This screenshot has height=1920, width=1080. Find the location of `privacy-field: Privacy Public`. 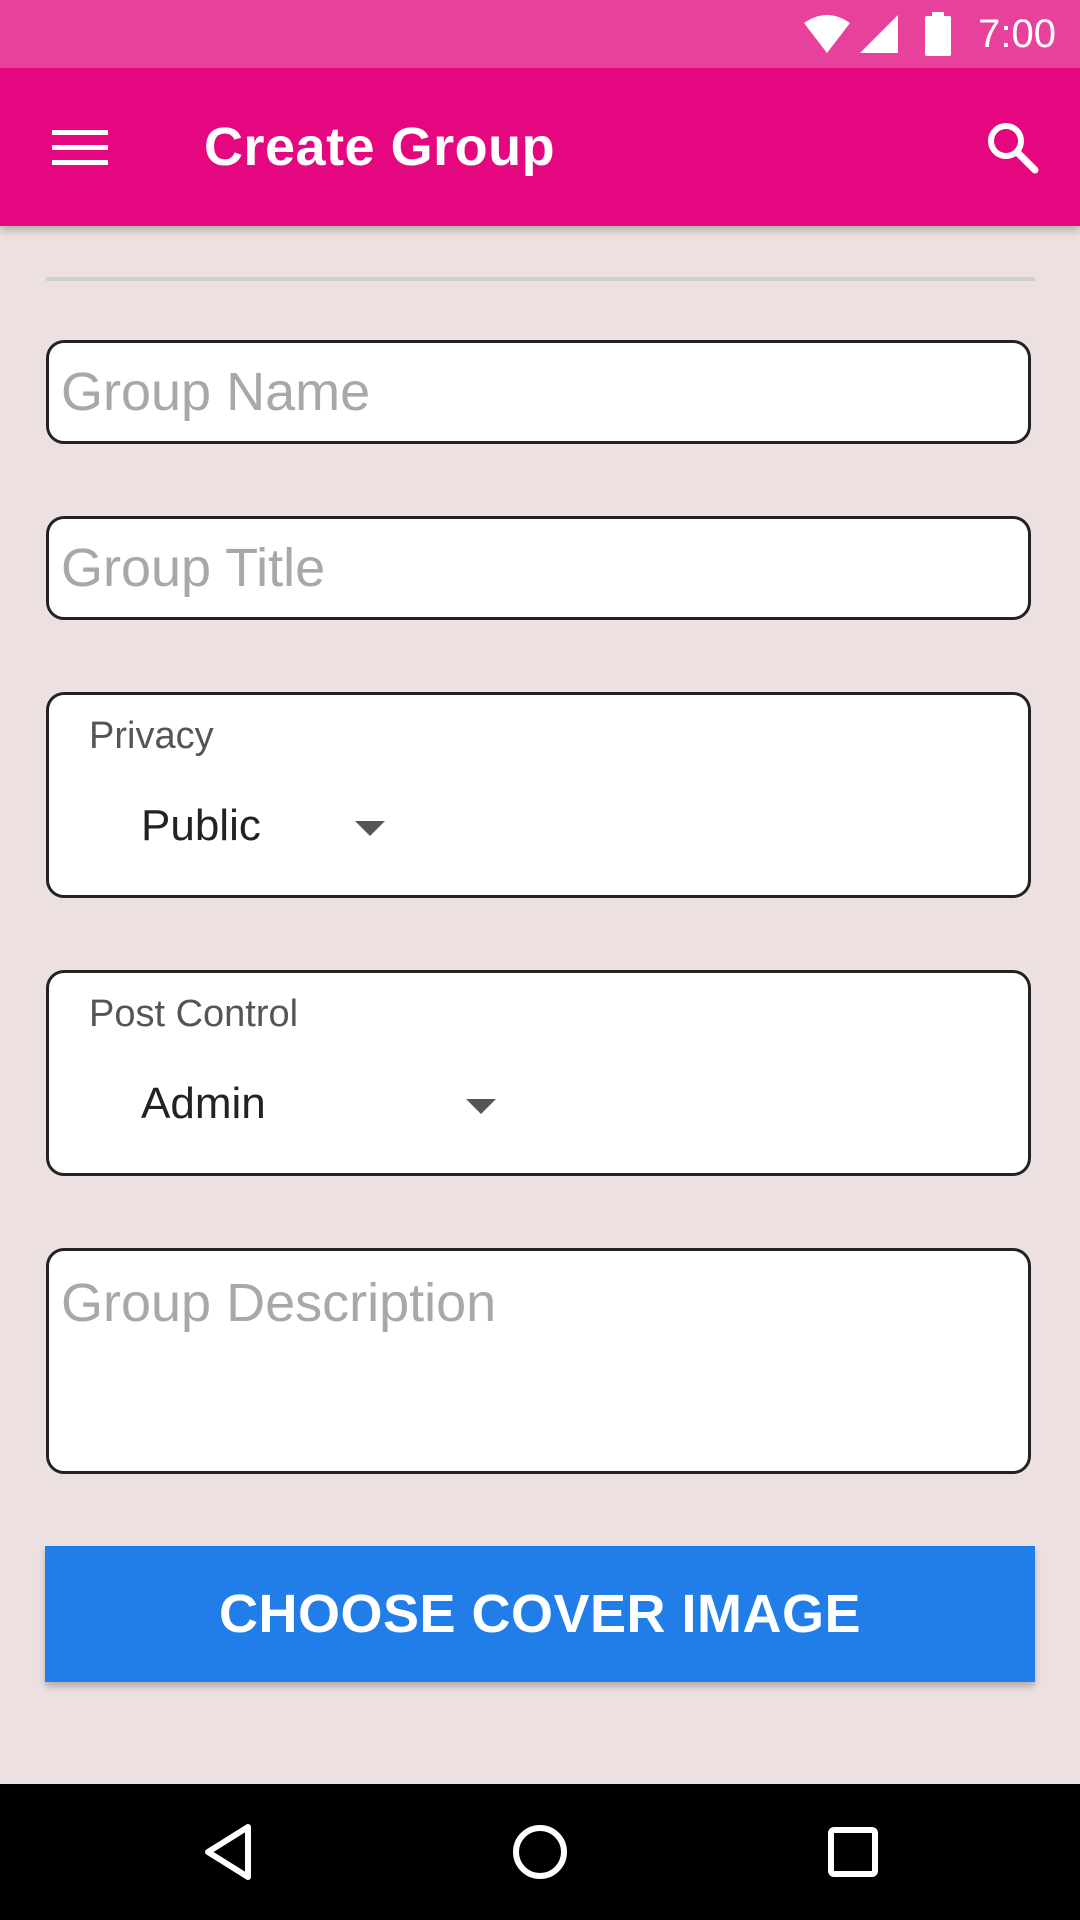

privacy-field: Privacy Public is located at coordinates (538, 795).